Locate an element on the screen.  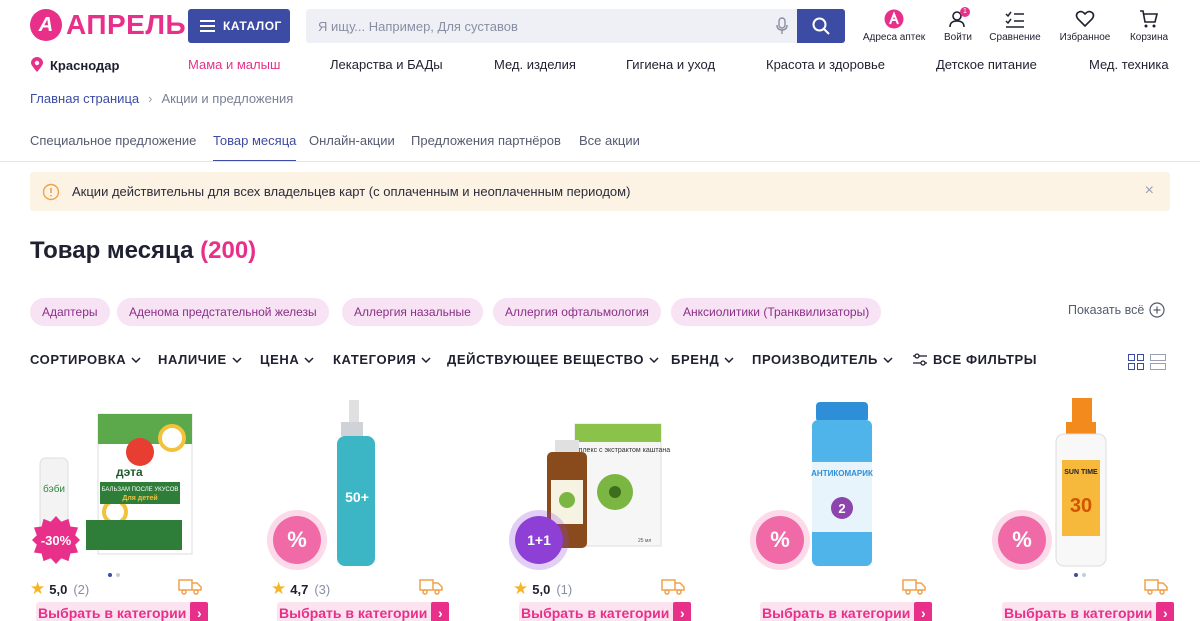
product-card: 50+ % ★ 4,7 (3) Выбрать в категории › is located at coordinates (371, 506).